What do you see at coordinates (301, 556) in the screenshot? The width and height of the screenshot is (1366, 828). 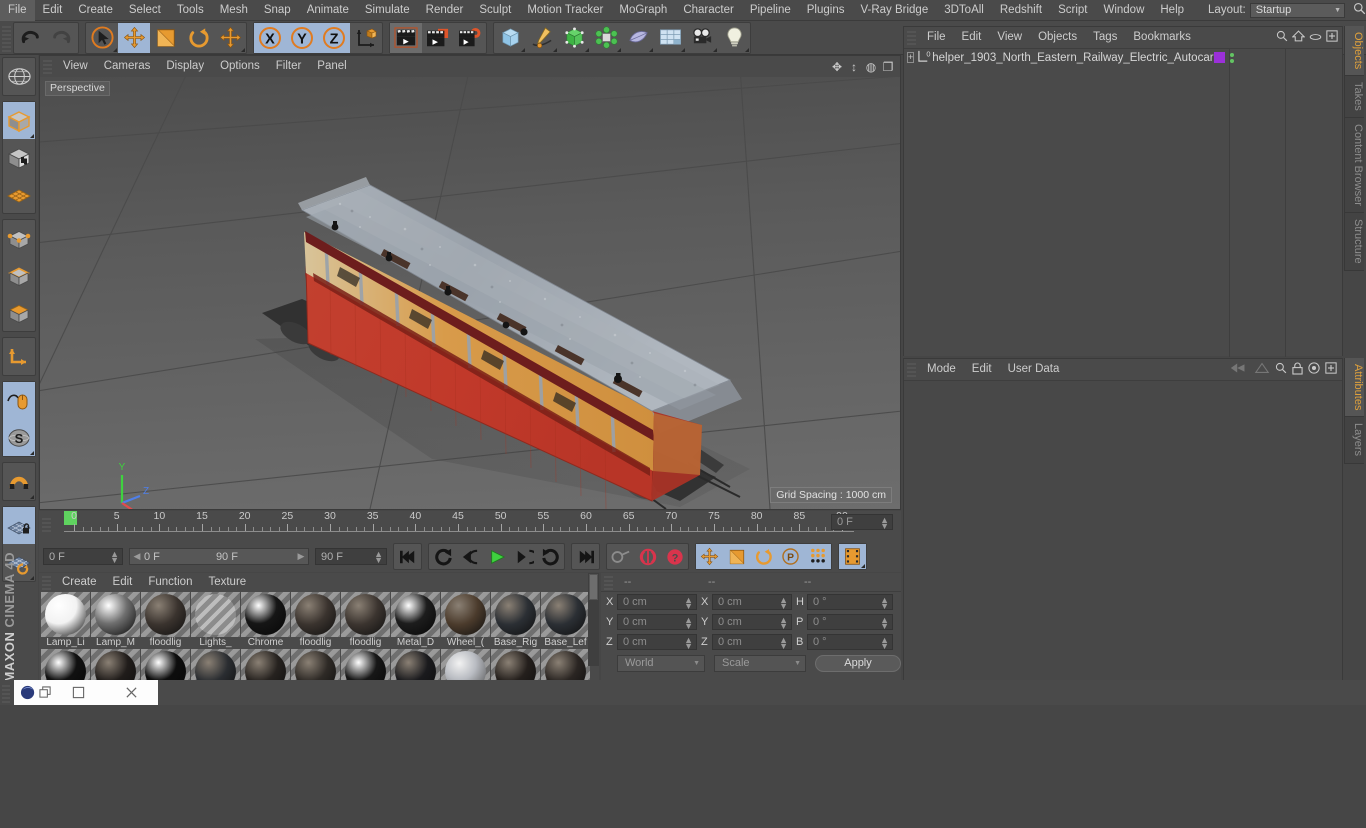 I see `range-right-arrow-icon: ▶` at bounding box center [301, 556].